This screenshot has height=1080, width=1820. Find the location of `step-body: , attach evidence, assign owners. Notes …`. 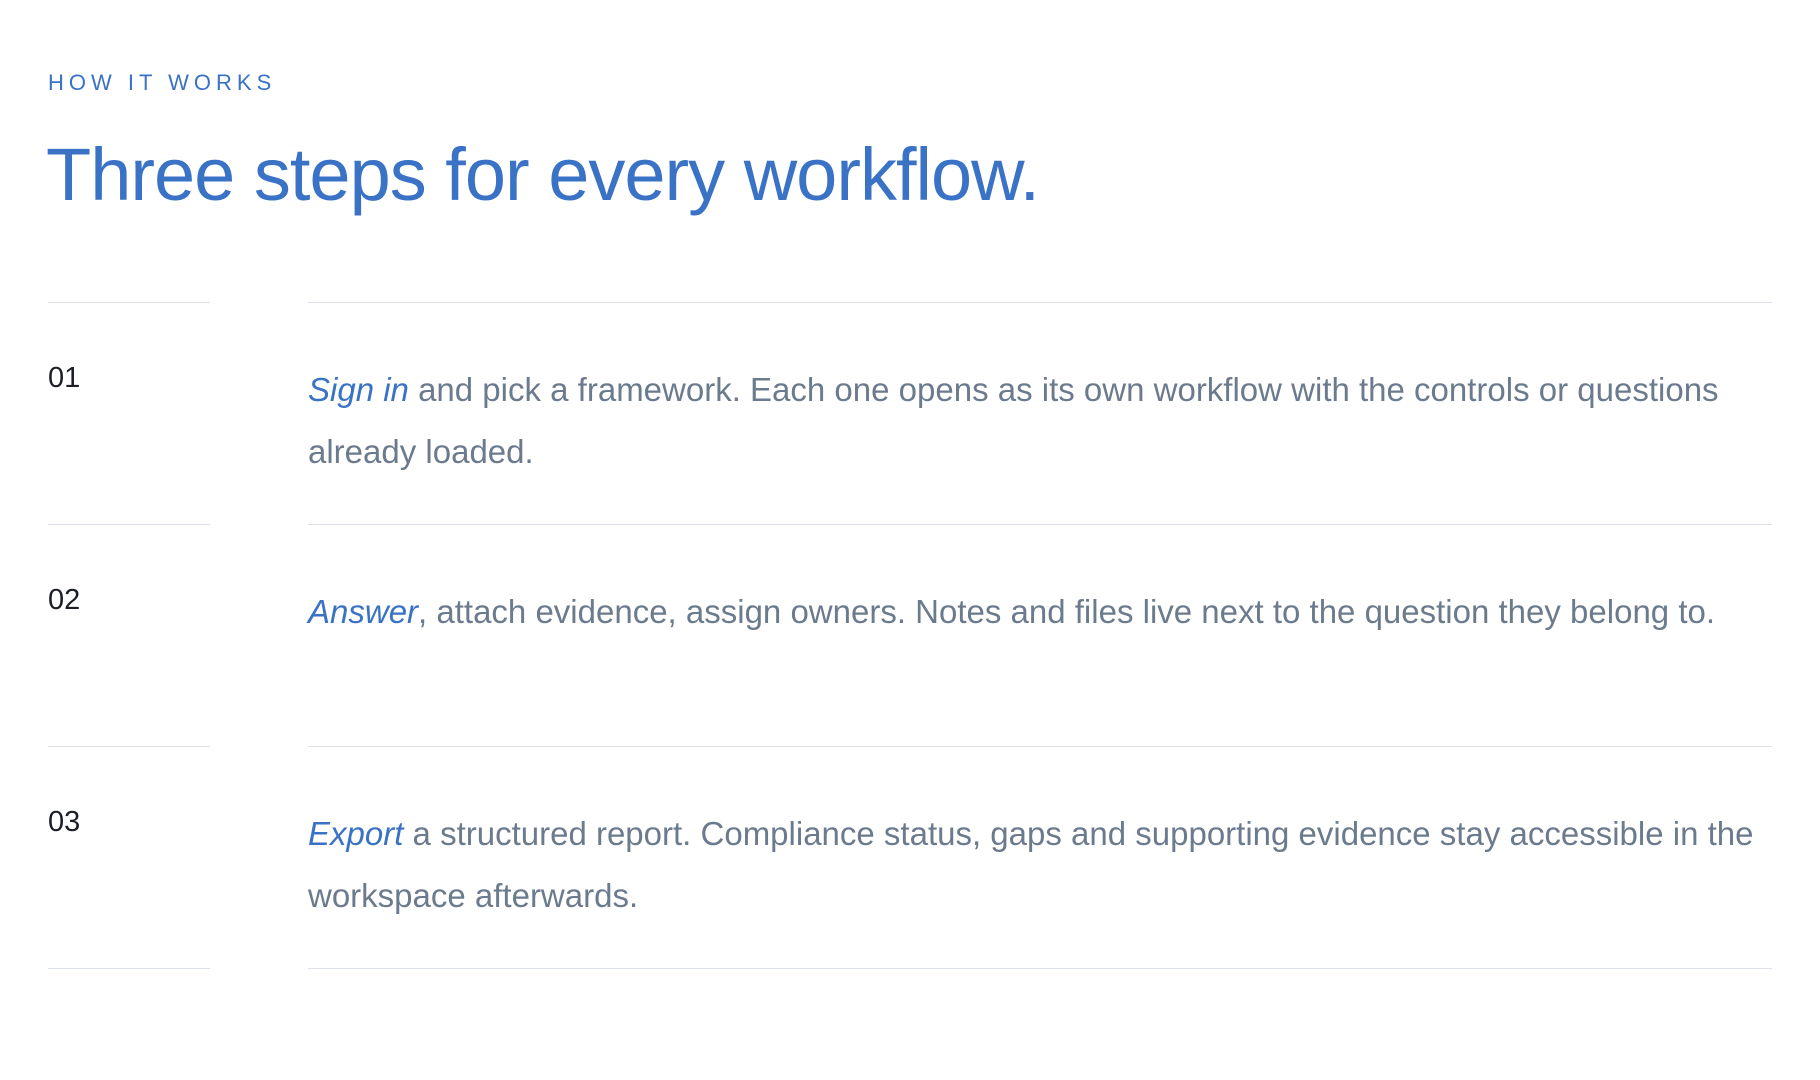

step-body: , attach evidence, assign owners. Notes … is located at coordinates (1067, 611).